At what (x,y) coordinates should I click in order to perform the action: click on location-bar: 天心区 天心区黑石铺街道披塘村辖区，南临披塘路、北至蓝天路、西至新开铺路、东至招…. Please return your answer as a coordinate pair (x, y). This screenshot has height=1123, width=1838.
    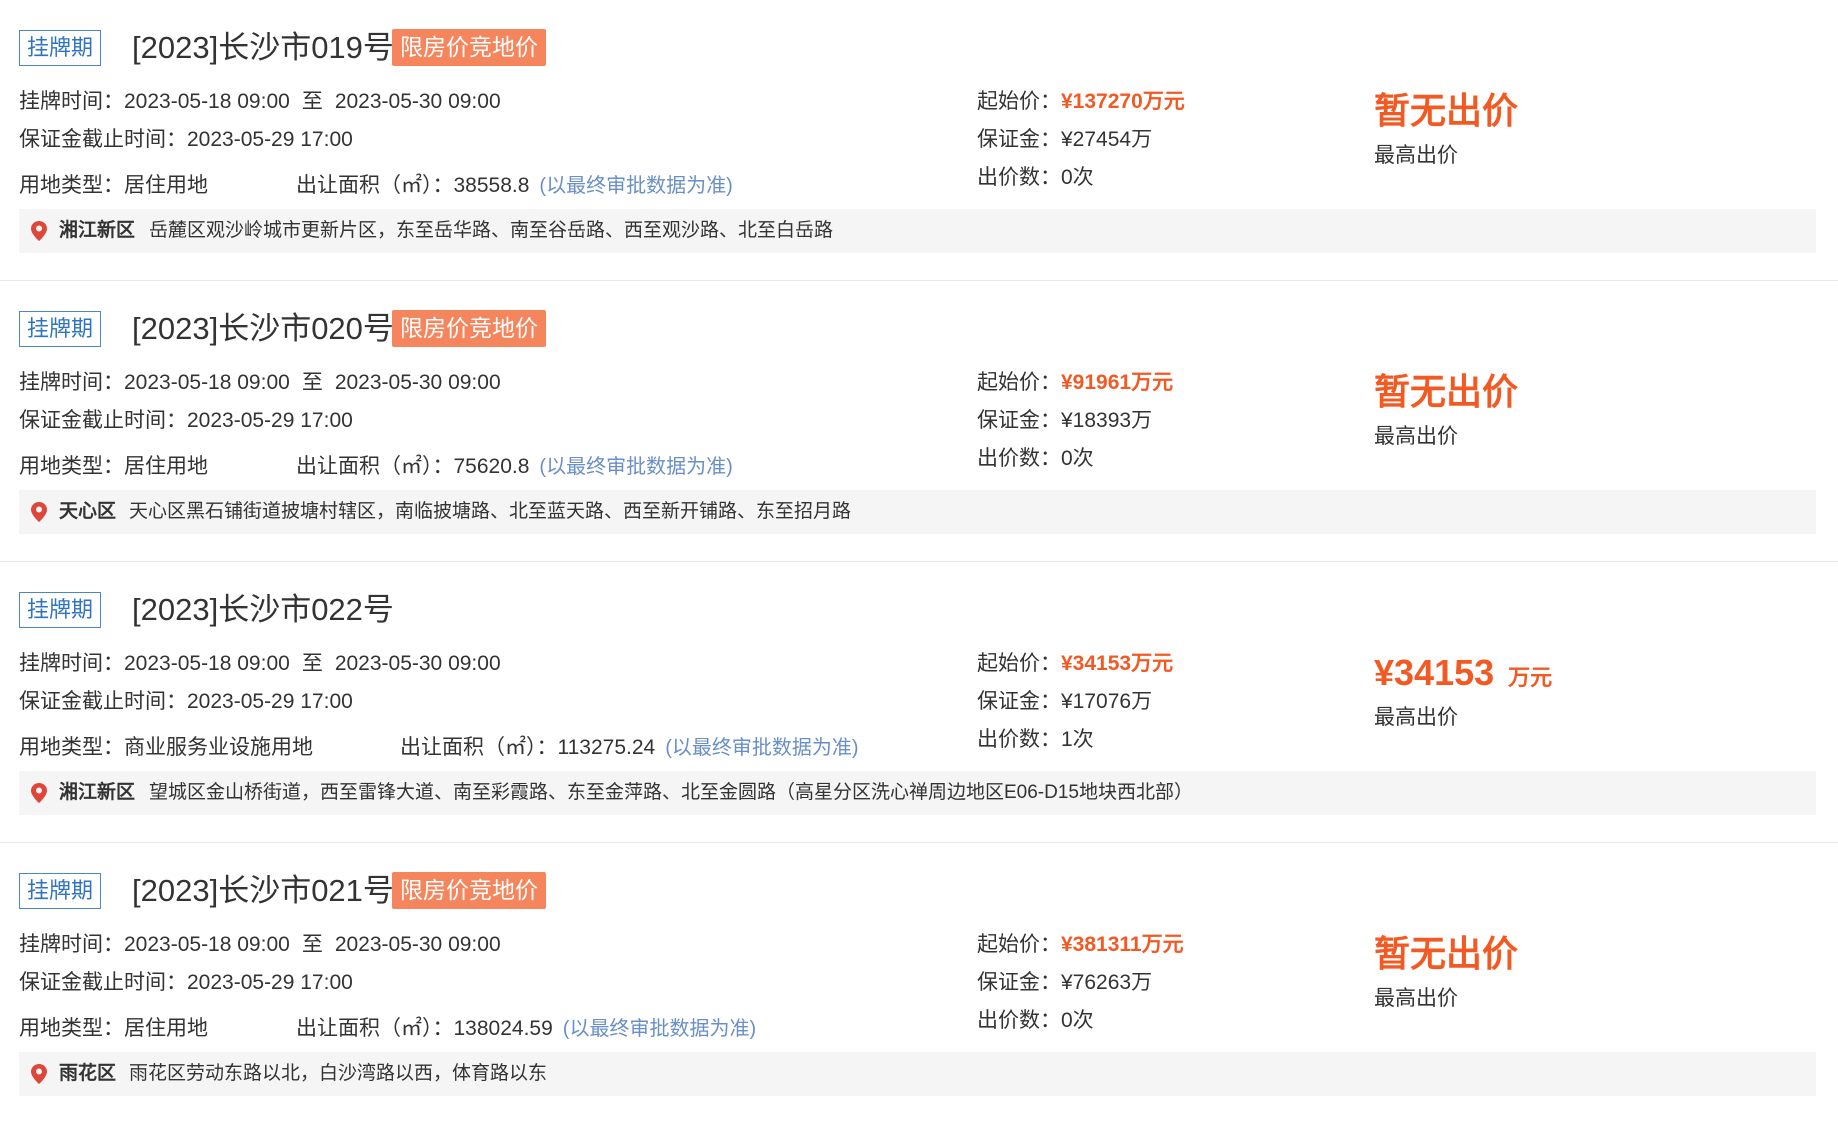
    Looking at the image, I should click on (917, 512).